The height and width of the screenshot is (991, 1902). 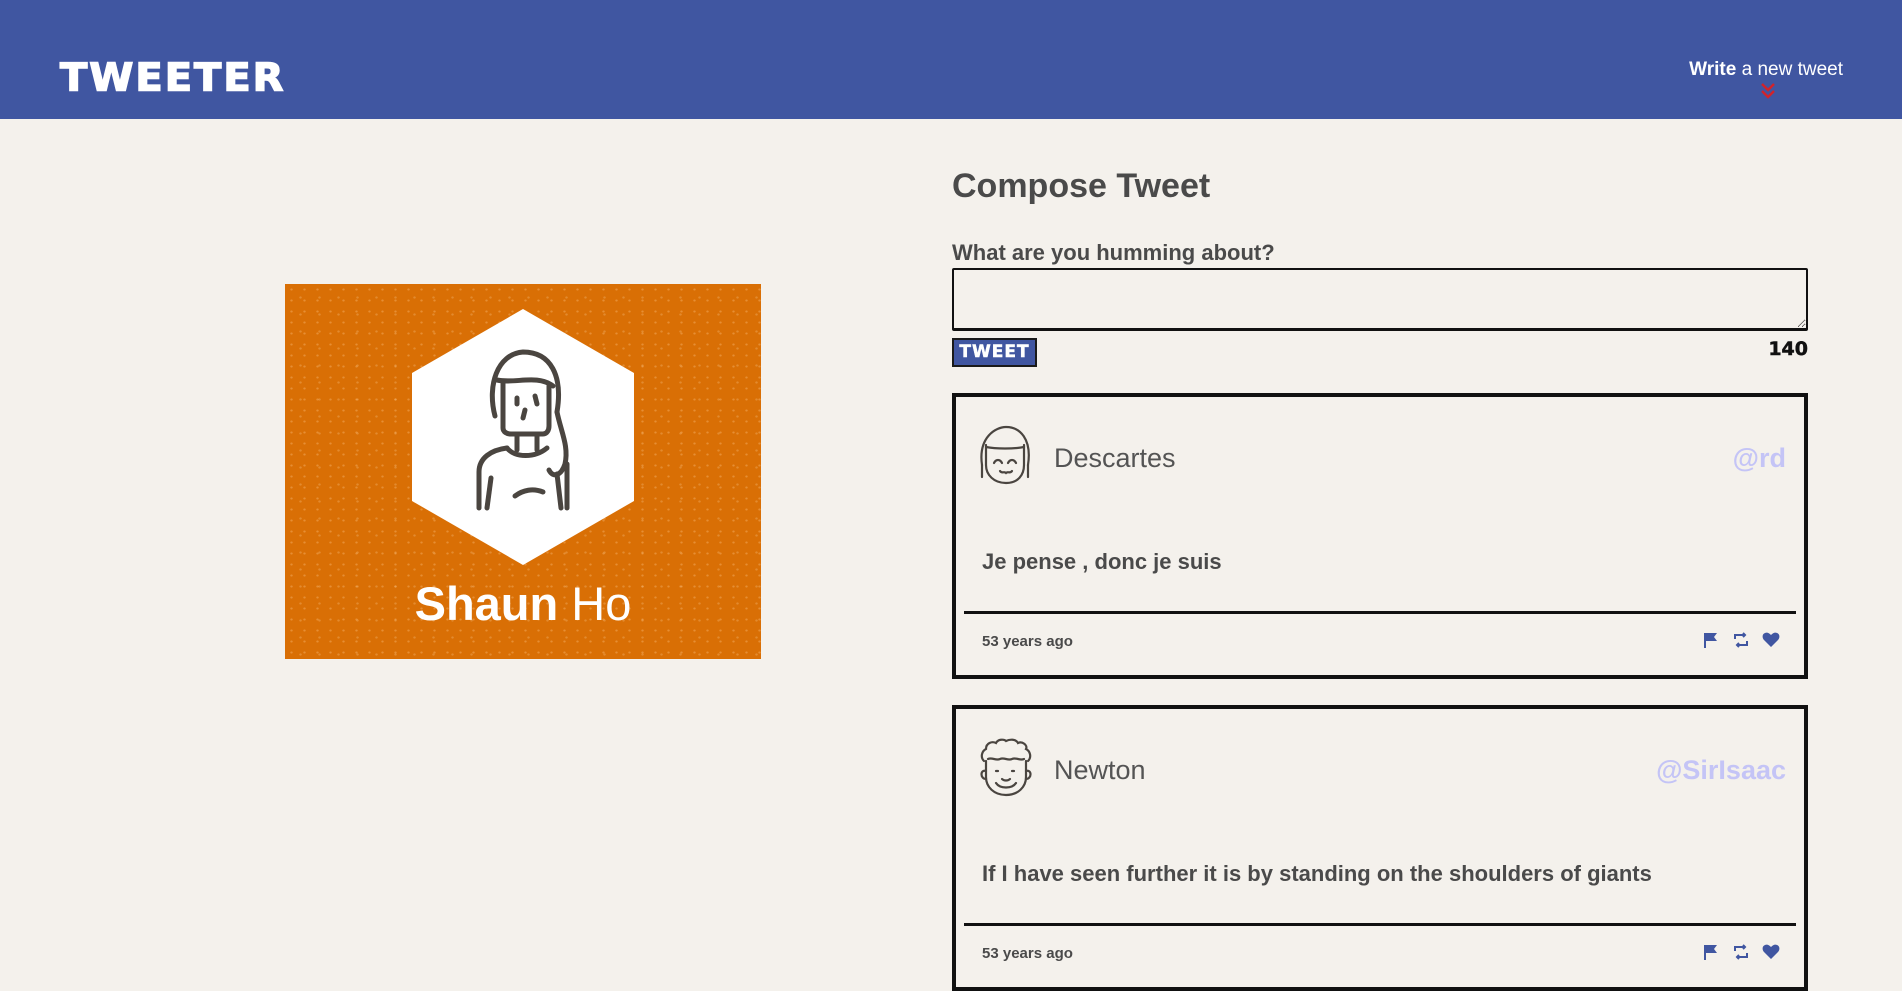 What do you see at coordinates (1006, 767) in the screenshot?
I see `curly-hair-avatar-icon` at bounding box center [1006, 767].